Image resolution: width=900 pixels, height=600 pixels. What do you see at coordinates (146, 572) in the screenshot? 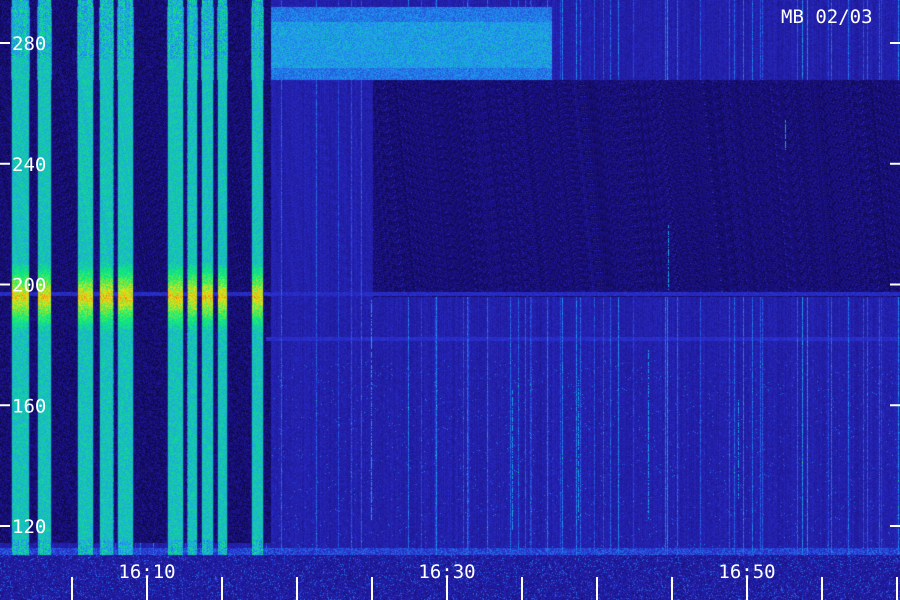
I see `x-tick-label: 16:10` at bounding box center [146, 572].